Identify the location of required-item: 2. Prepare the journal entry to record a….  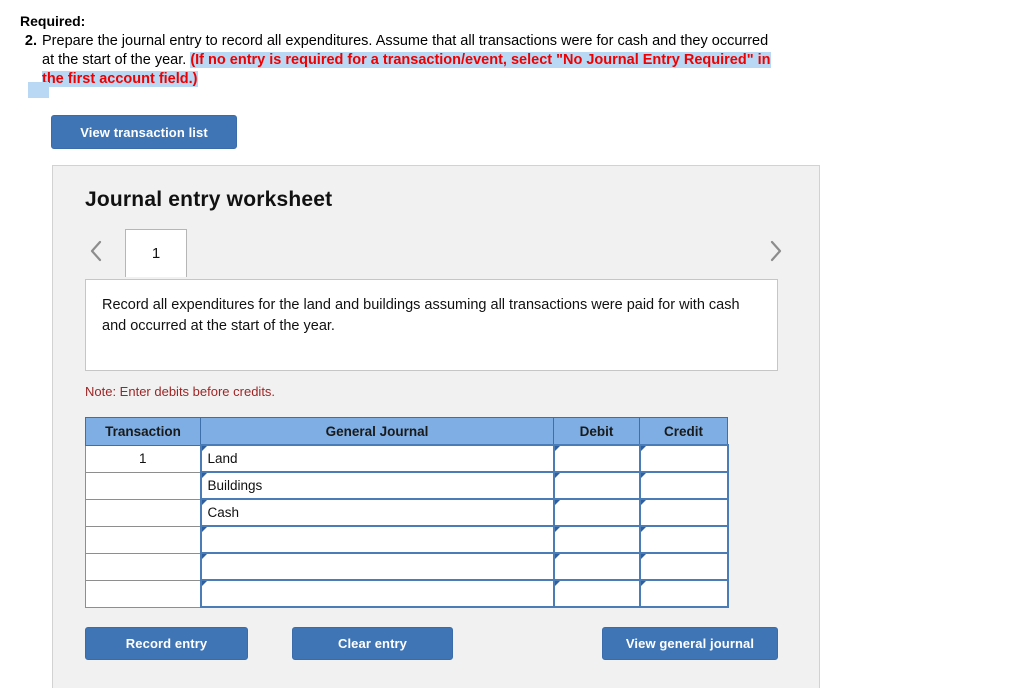
(400, 60).